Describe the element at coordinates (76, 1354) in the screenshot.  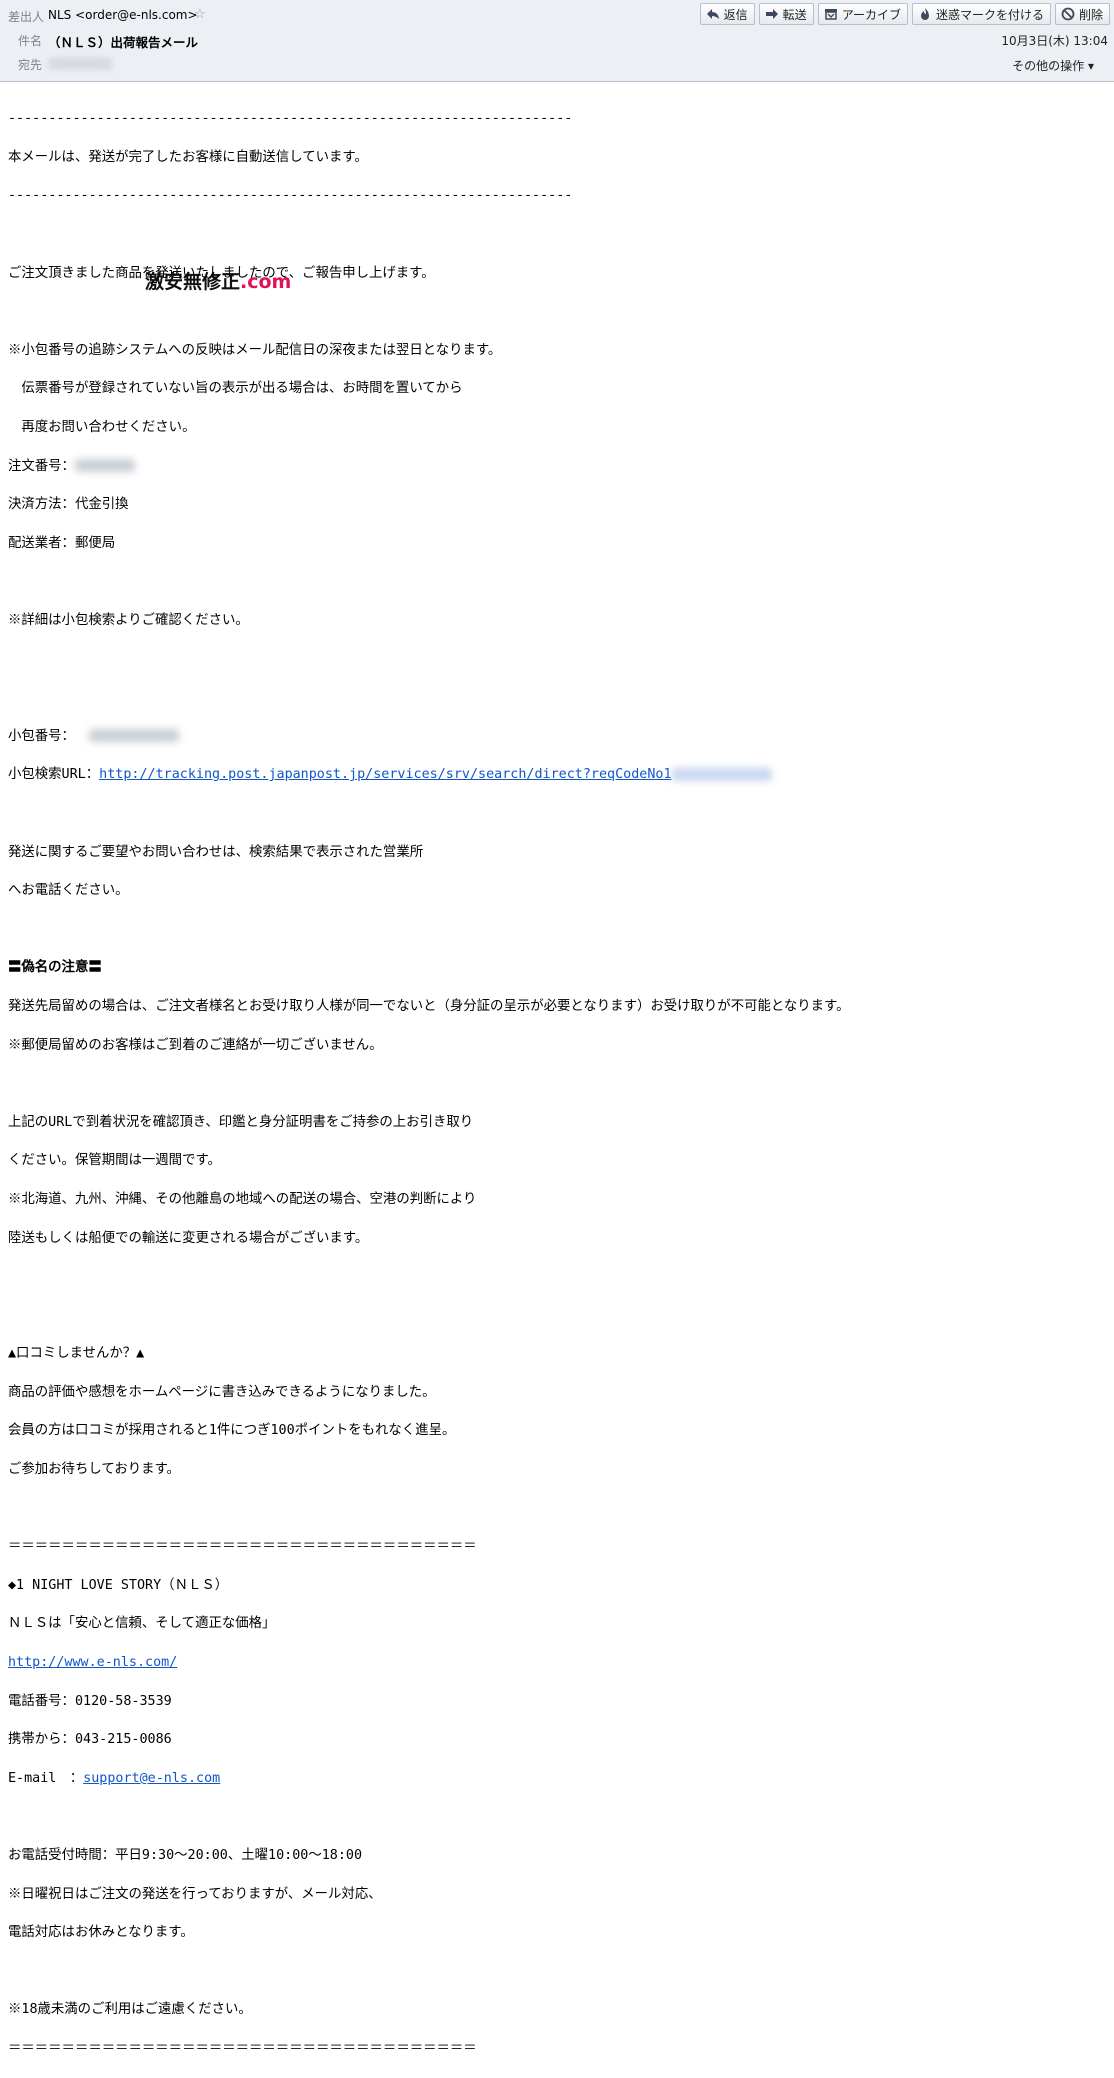
I see `review-heading: ▲口コミしませんか？▲` at that location.